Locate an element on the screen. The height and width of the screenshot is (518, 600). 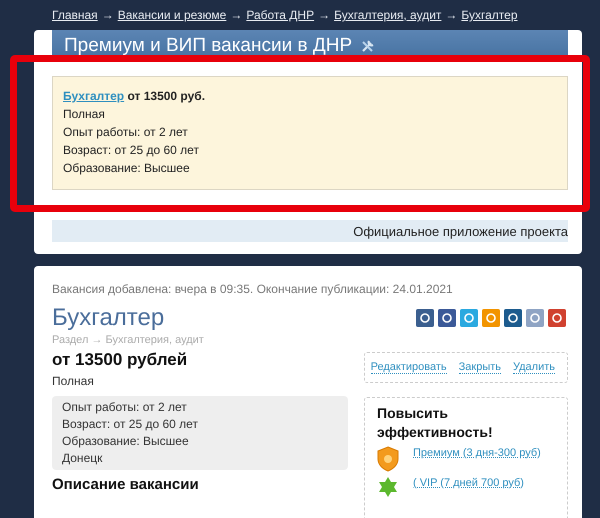
breadcrumb-link: Бухгалтер is located at coordinates (489, 15).